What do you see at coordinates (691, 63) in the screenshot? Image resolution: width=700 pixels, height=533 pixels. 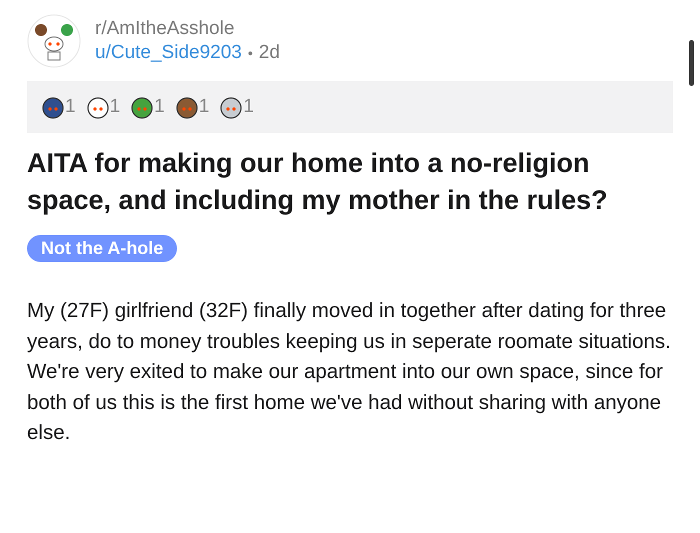 I see `scrollbar` at bounding box center [691, 63].